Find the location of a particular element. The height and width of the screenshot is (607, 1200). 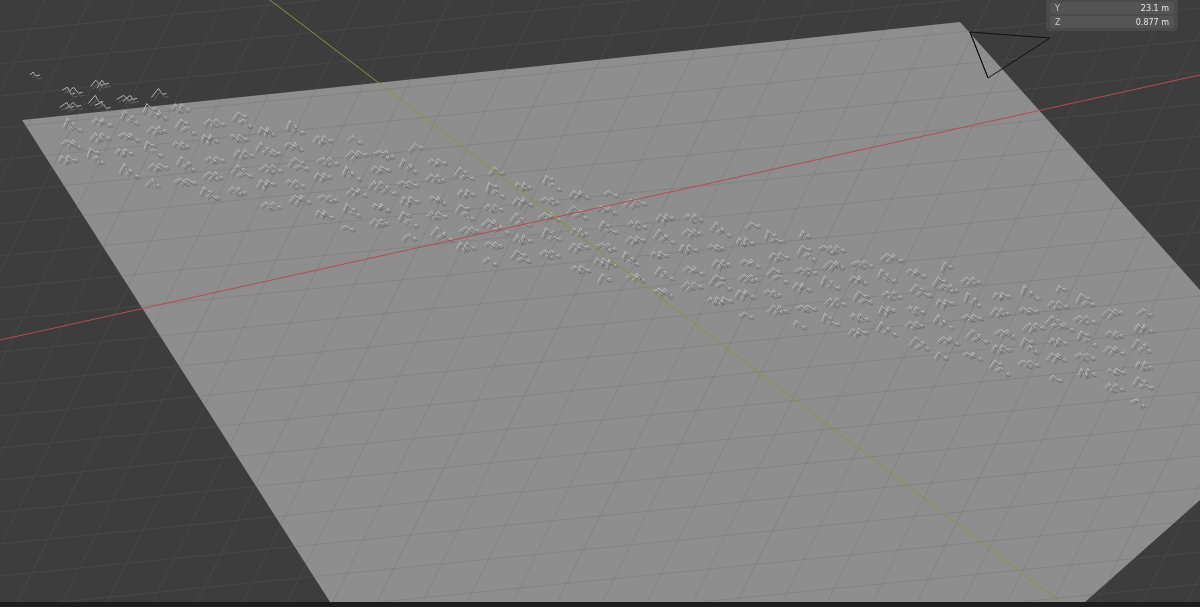

dimension-value: 23.1 m is located at coordinates (1154, 8).